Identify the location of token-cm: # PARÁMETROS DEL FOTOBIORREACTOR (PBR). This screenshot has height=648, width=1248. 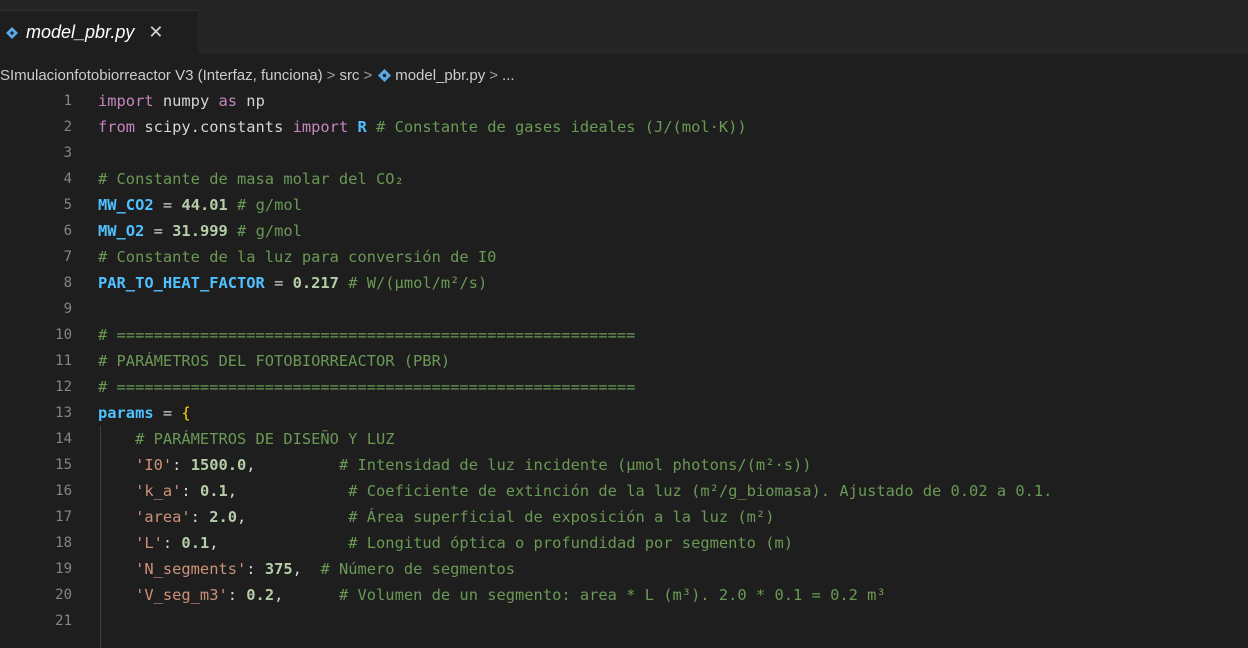
(274, 361).